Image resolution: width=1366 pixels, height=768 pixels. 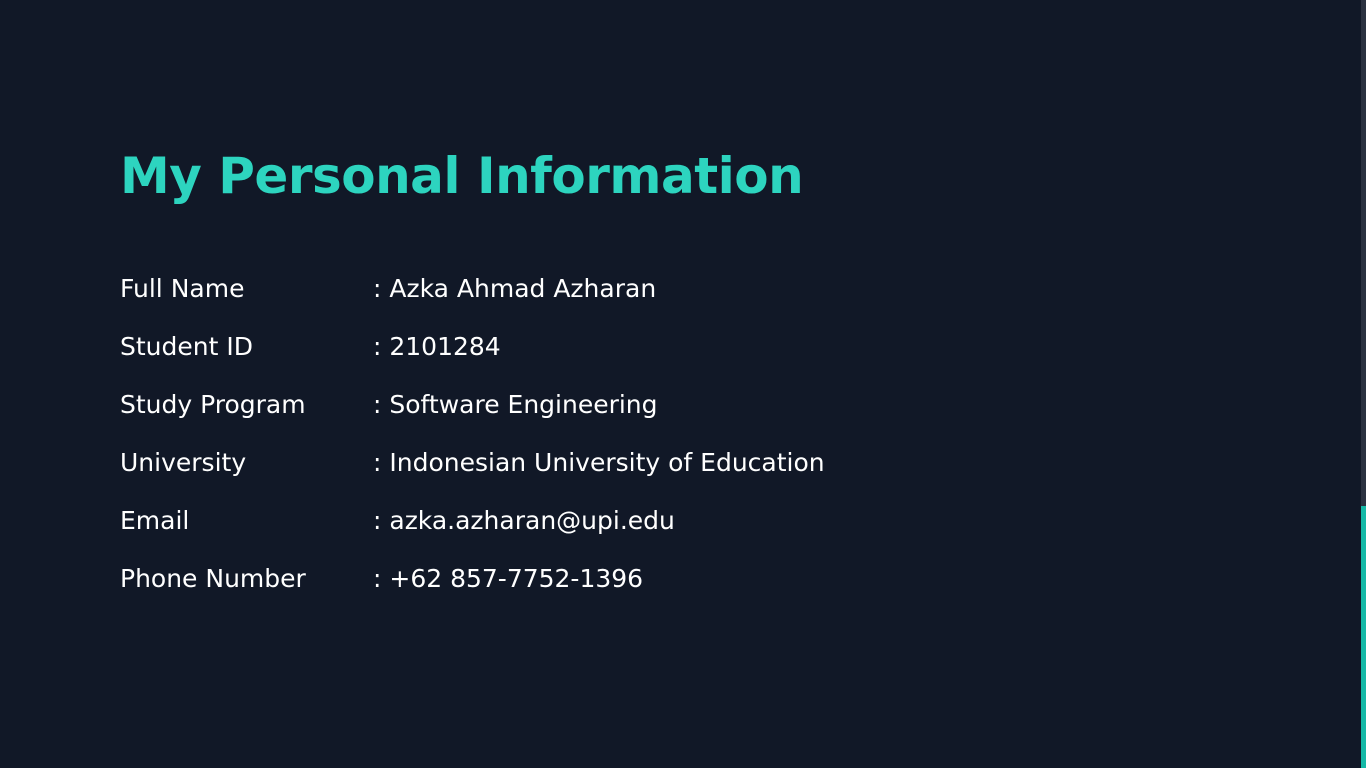 I want to click on page-title: My Personal Information, so click(x=462, y=176).